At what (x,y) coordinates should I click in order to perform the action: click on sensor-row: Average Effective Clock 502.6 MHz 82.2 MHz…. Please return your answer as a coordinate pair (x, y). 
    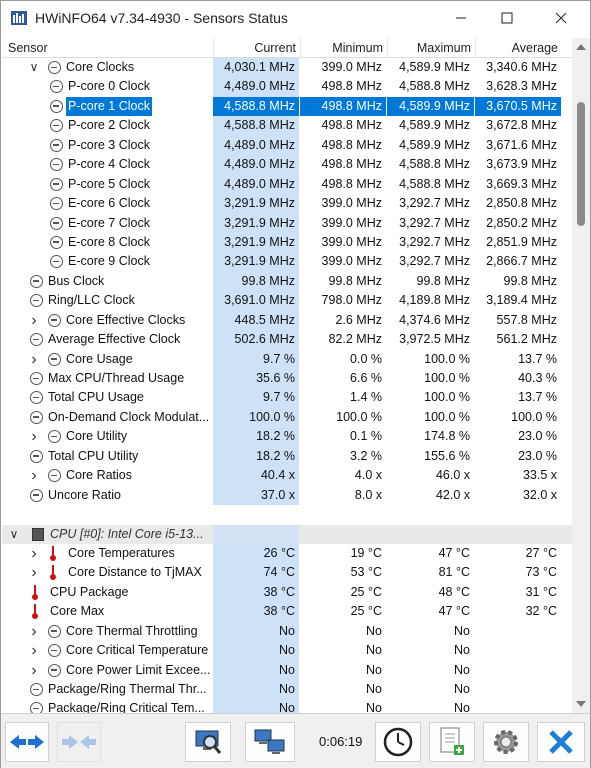
    Looking at the image, I should click on (287, 340).